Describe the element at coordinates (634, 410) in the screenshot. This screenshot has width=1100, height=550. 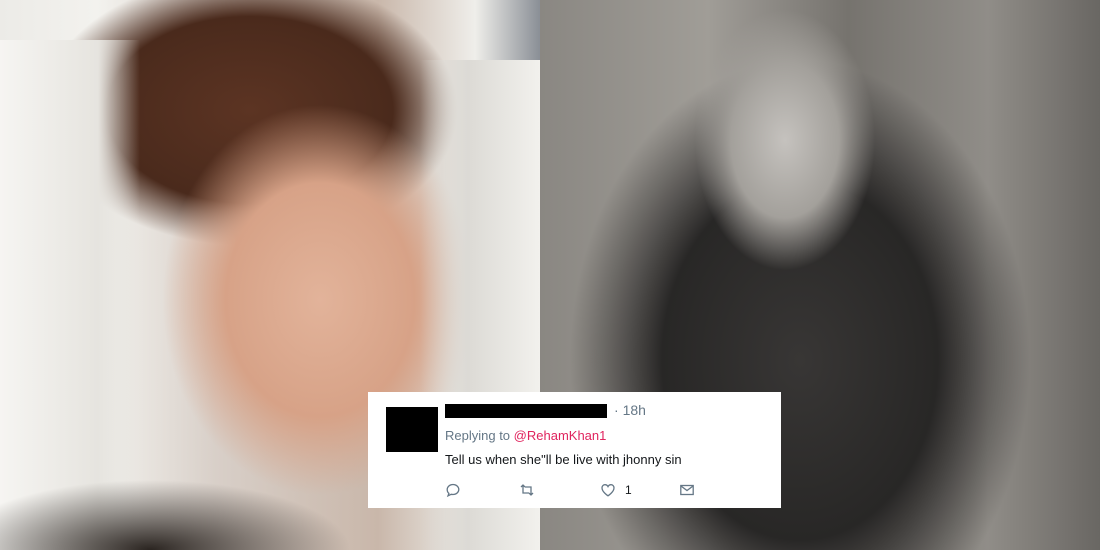
I see `timestamp-value: 18h` at that location.